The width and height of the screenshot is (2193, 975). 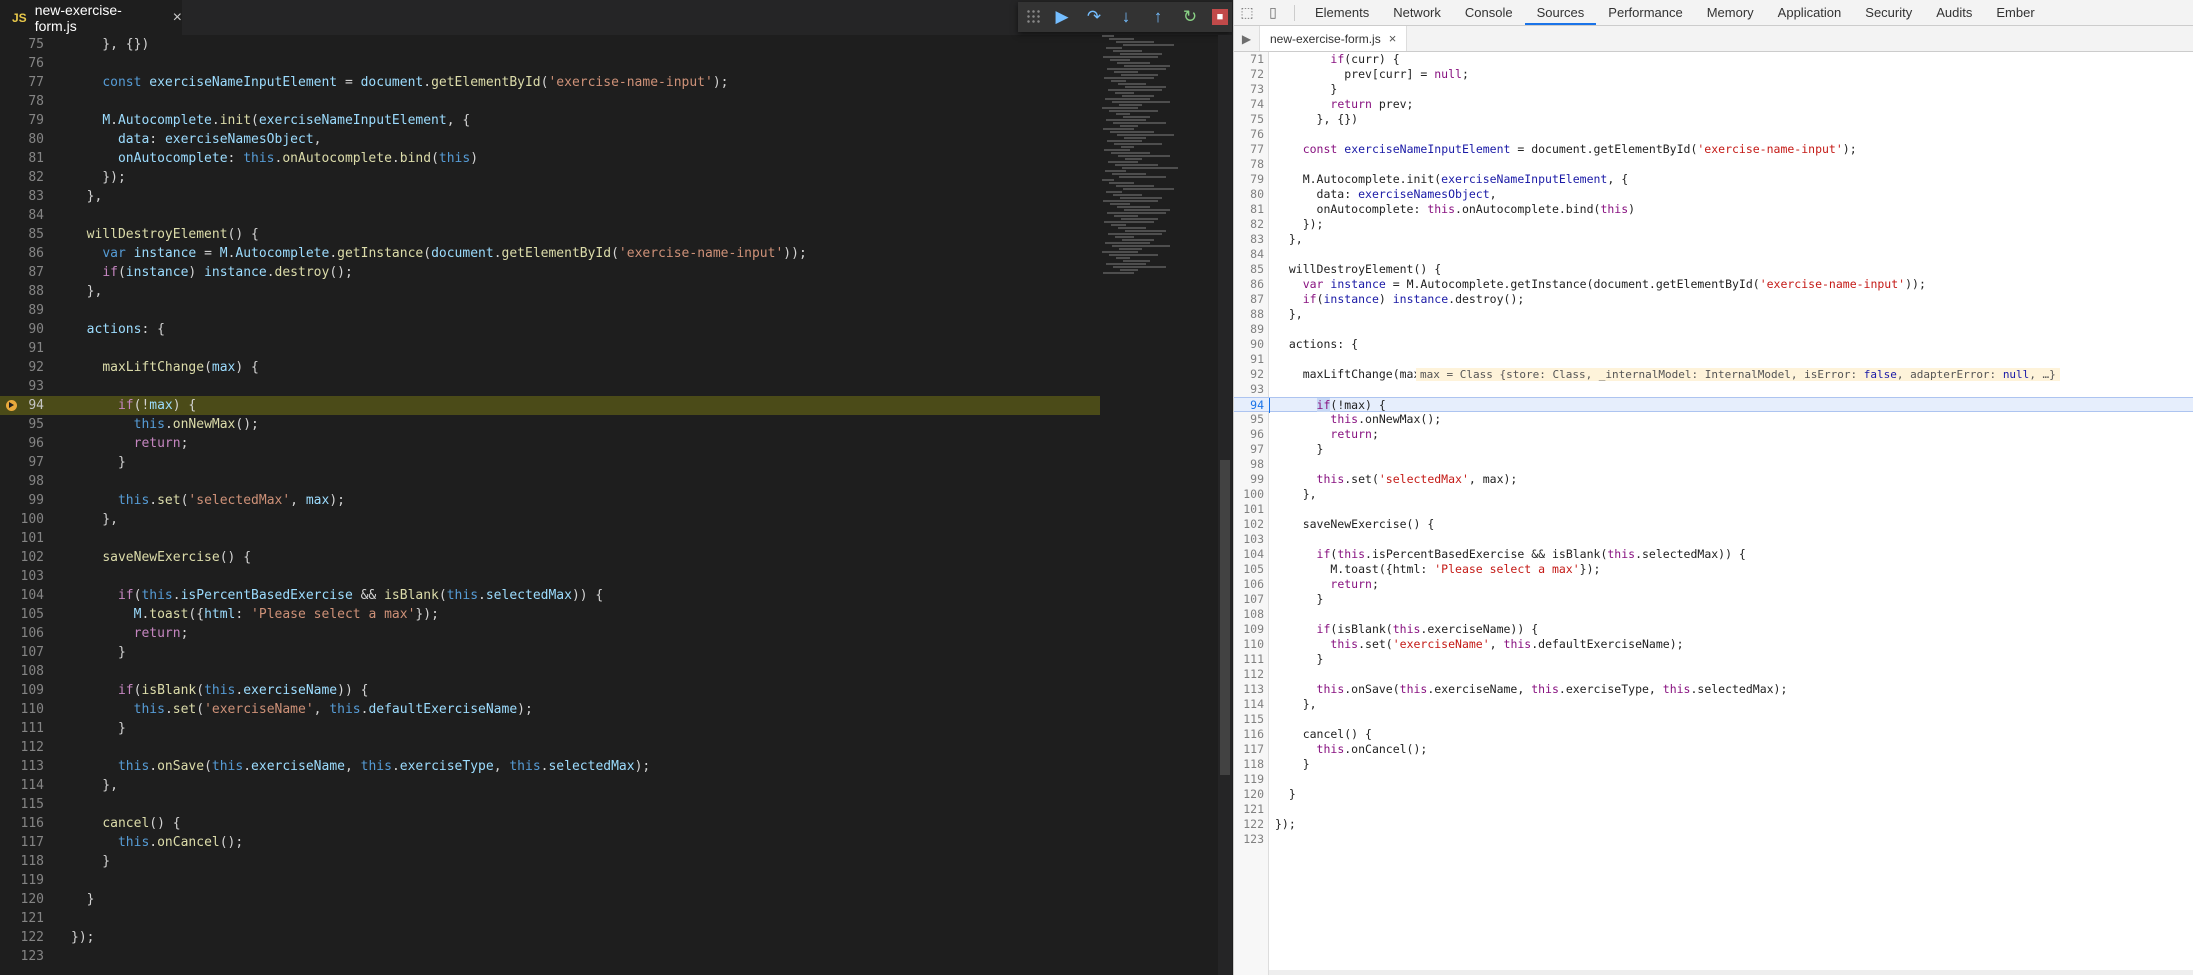 I want to click on line-number: 110, so click(x=22, y=709).